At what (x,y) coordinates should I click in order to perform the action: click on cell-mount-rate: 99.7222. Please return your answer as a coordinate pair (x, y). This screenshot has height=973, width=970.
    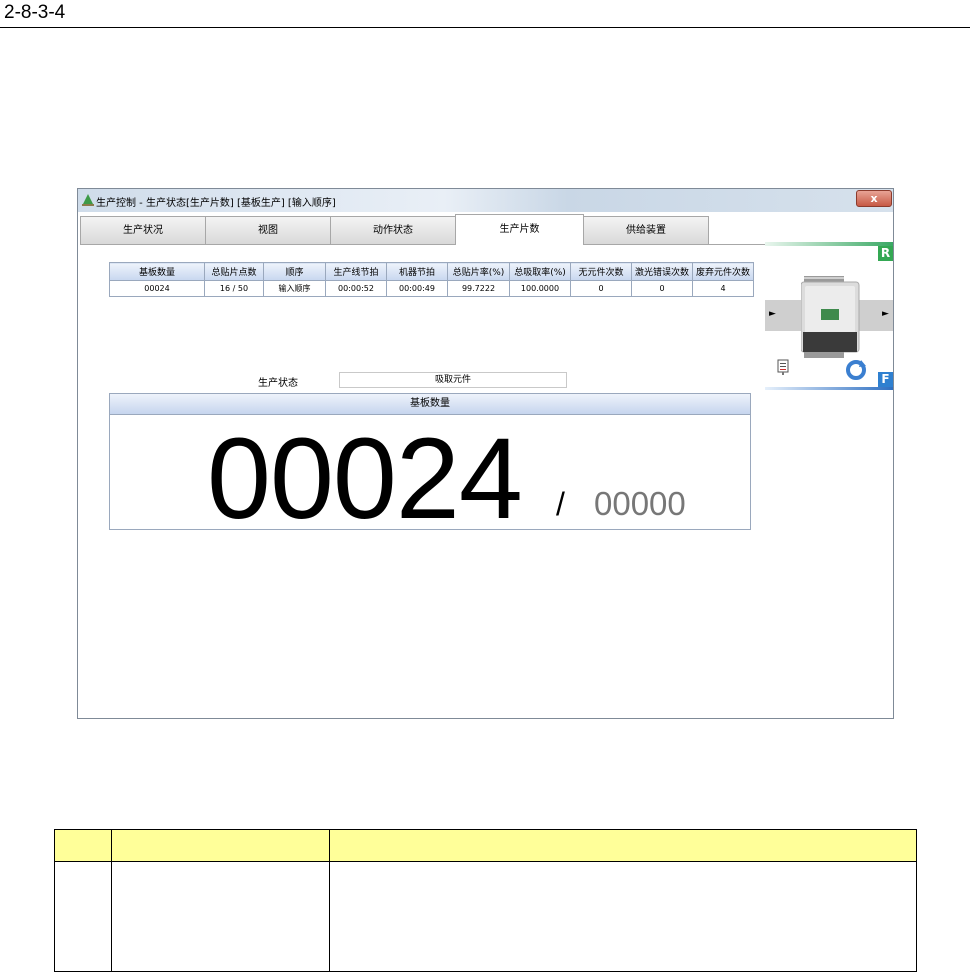
    Looking at the image, I should click on (478, 288).